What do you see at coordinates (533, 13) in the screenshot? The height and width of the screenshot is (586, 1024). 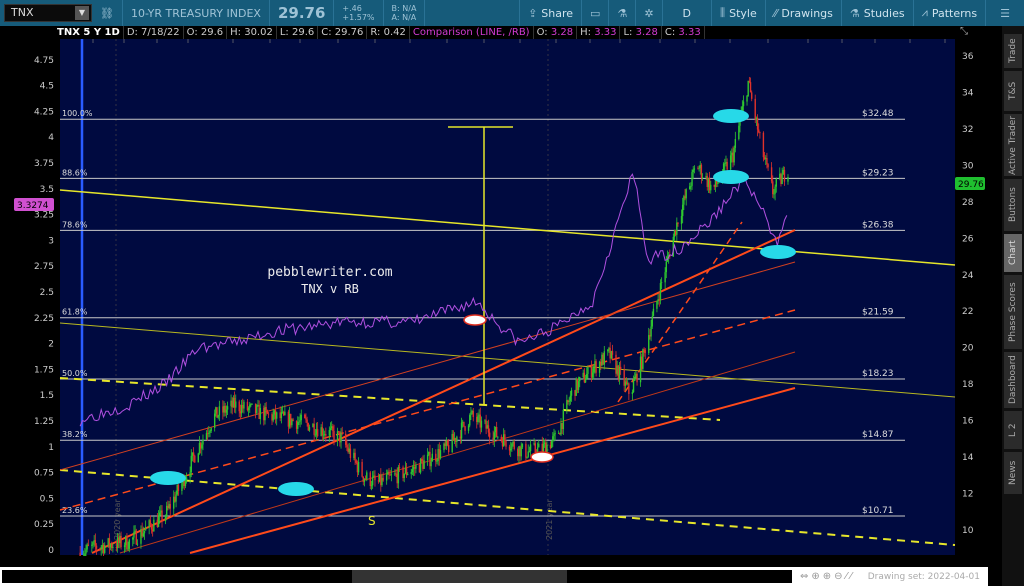 I see `share-icon: ⇪` at bounding box center [533, 13].